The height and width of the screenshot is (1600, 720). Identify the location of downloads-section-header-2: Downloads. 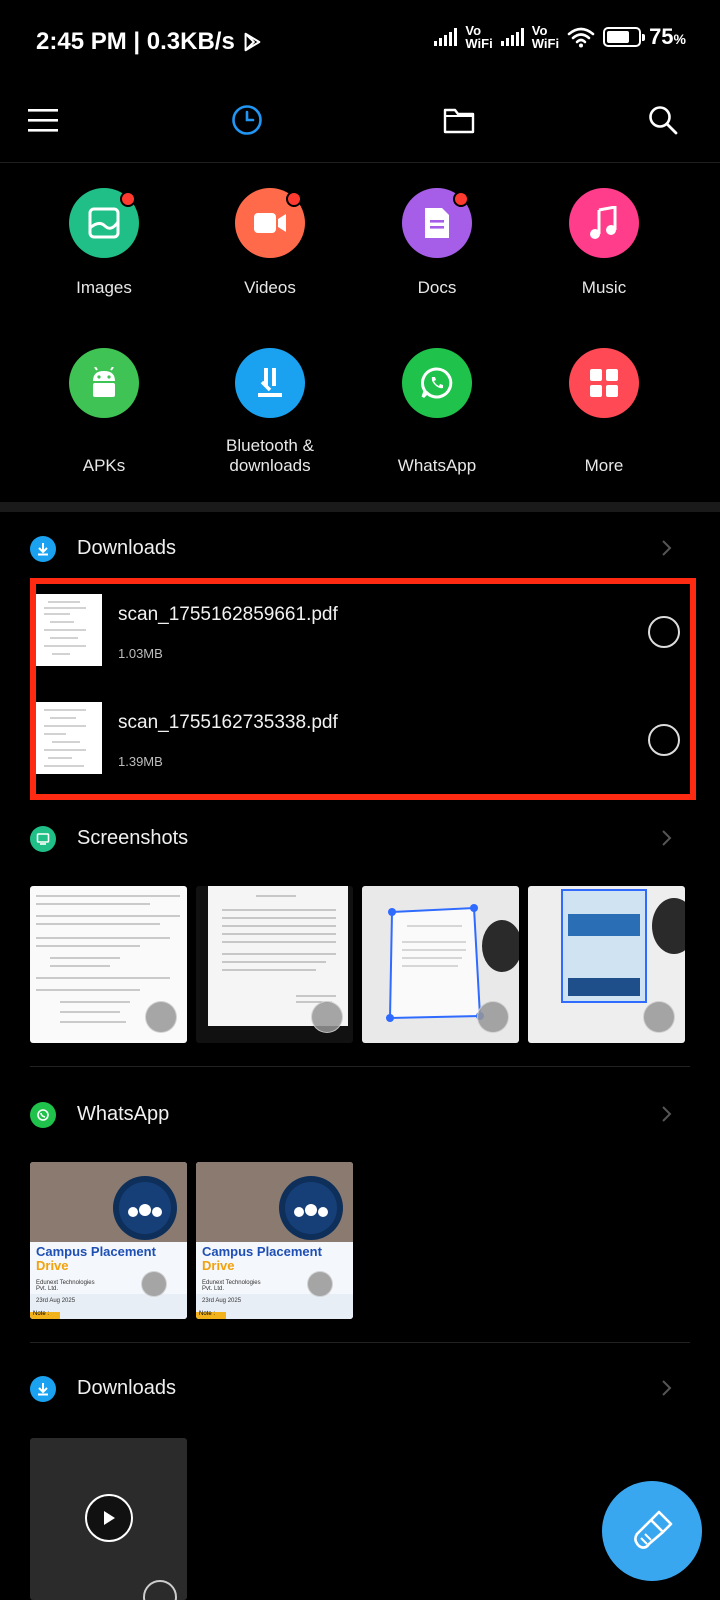
(360, 1388).